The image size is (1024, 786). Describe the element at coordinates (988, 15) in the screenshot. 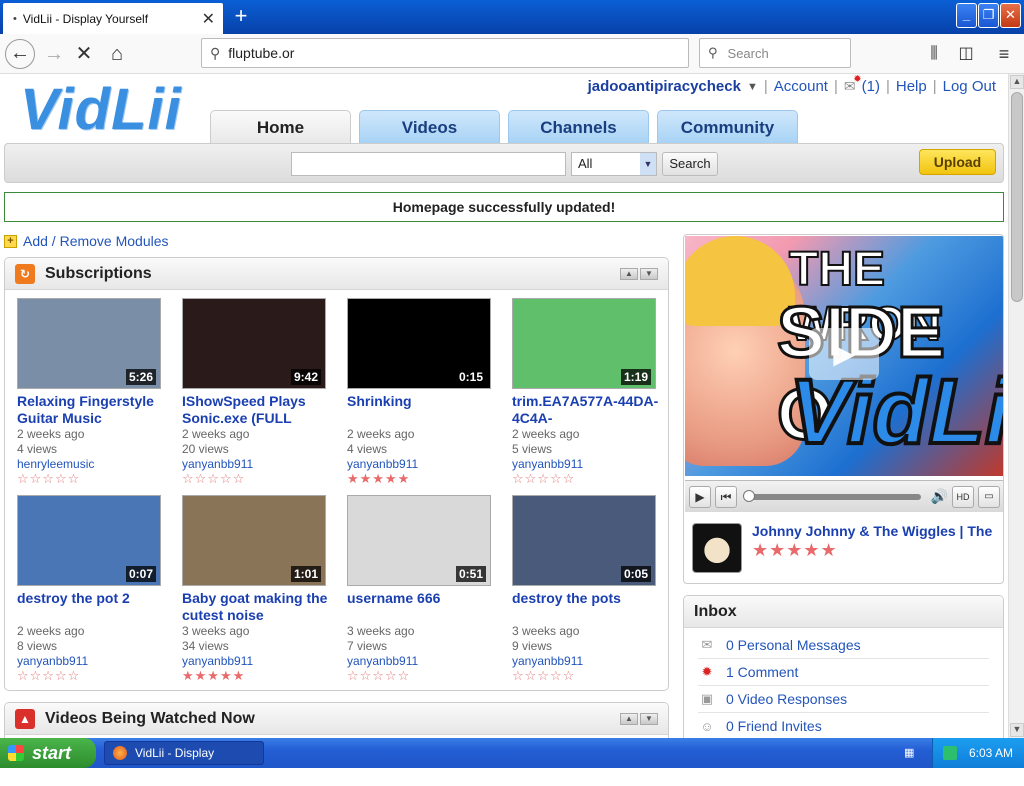

I see `maximize-button: ❐` at that location.